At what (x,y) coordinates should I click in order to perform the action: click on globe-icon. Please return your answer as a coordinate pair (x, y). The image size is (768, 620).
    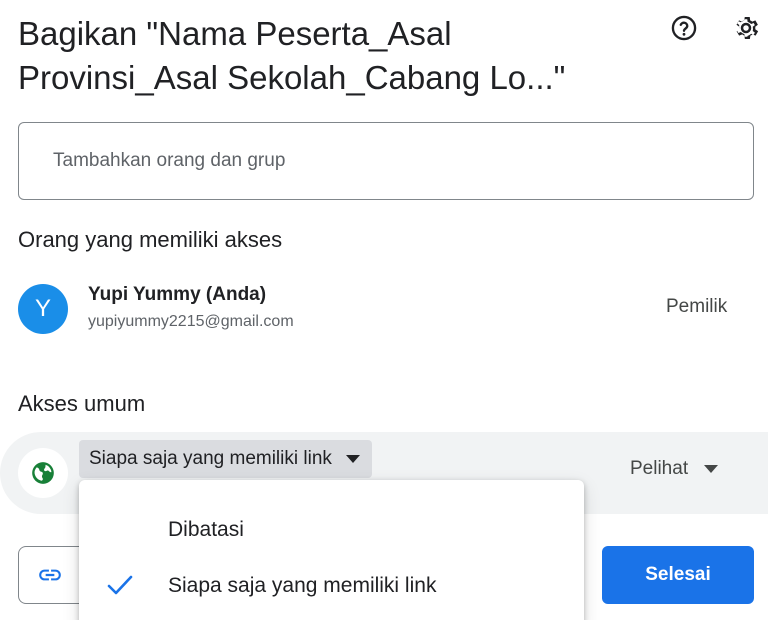
    Looking at the image, I should click on (43, 473).